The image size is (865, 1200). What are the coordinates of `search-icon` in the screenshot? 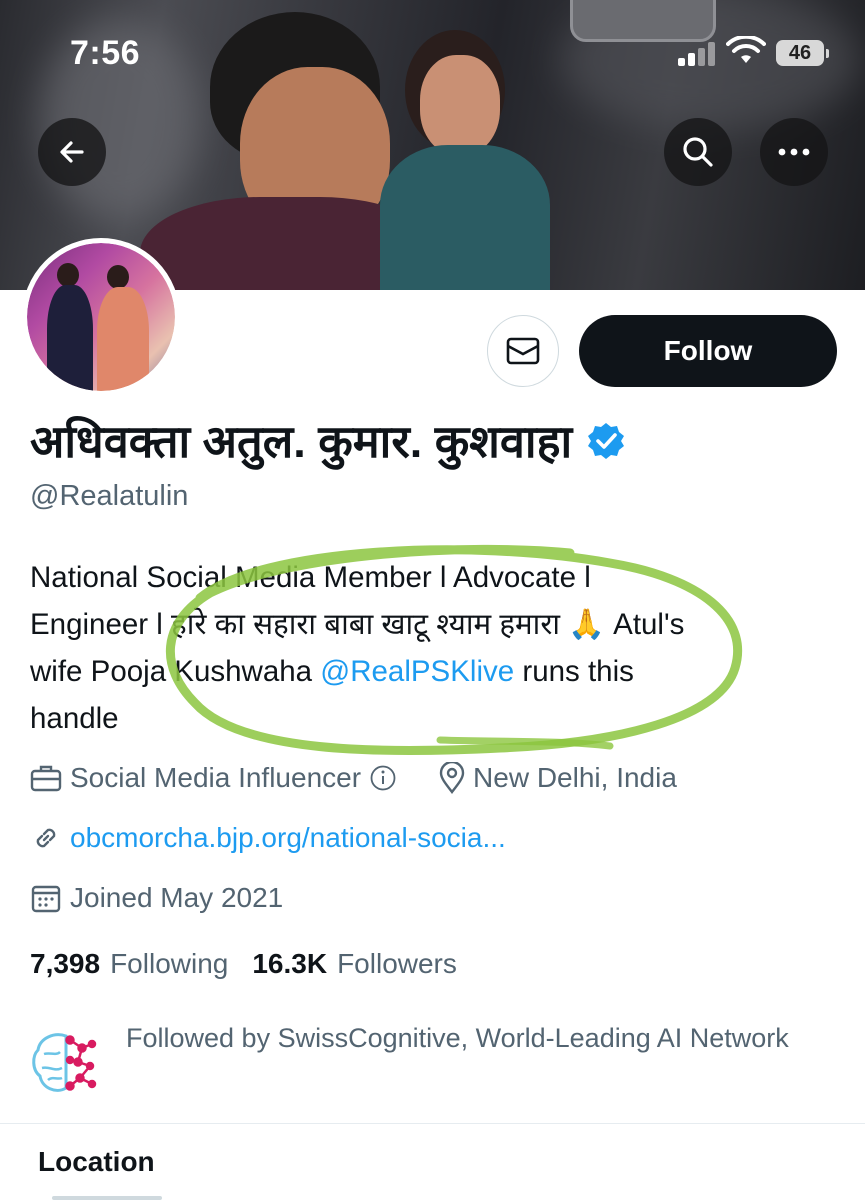 It's located at (698, 152).